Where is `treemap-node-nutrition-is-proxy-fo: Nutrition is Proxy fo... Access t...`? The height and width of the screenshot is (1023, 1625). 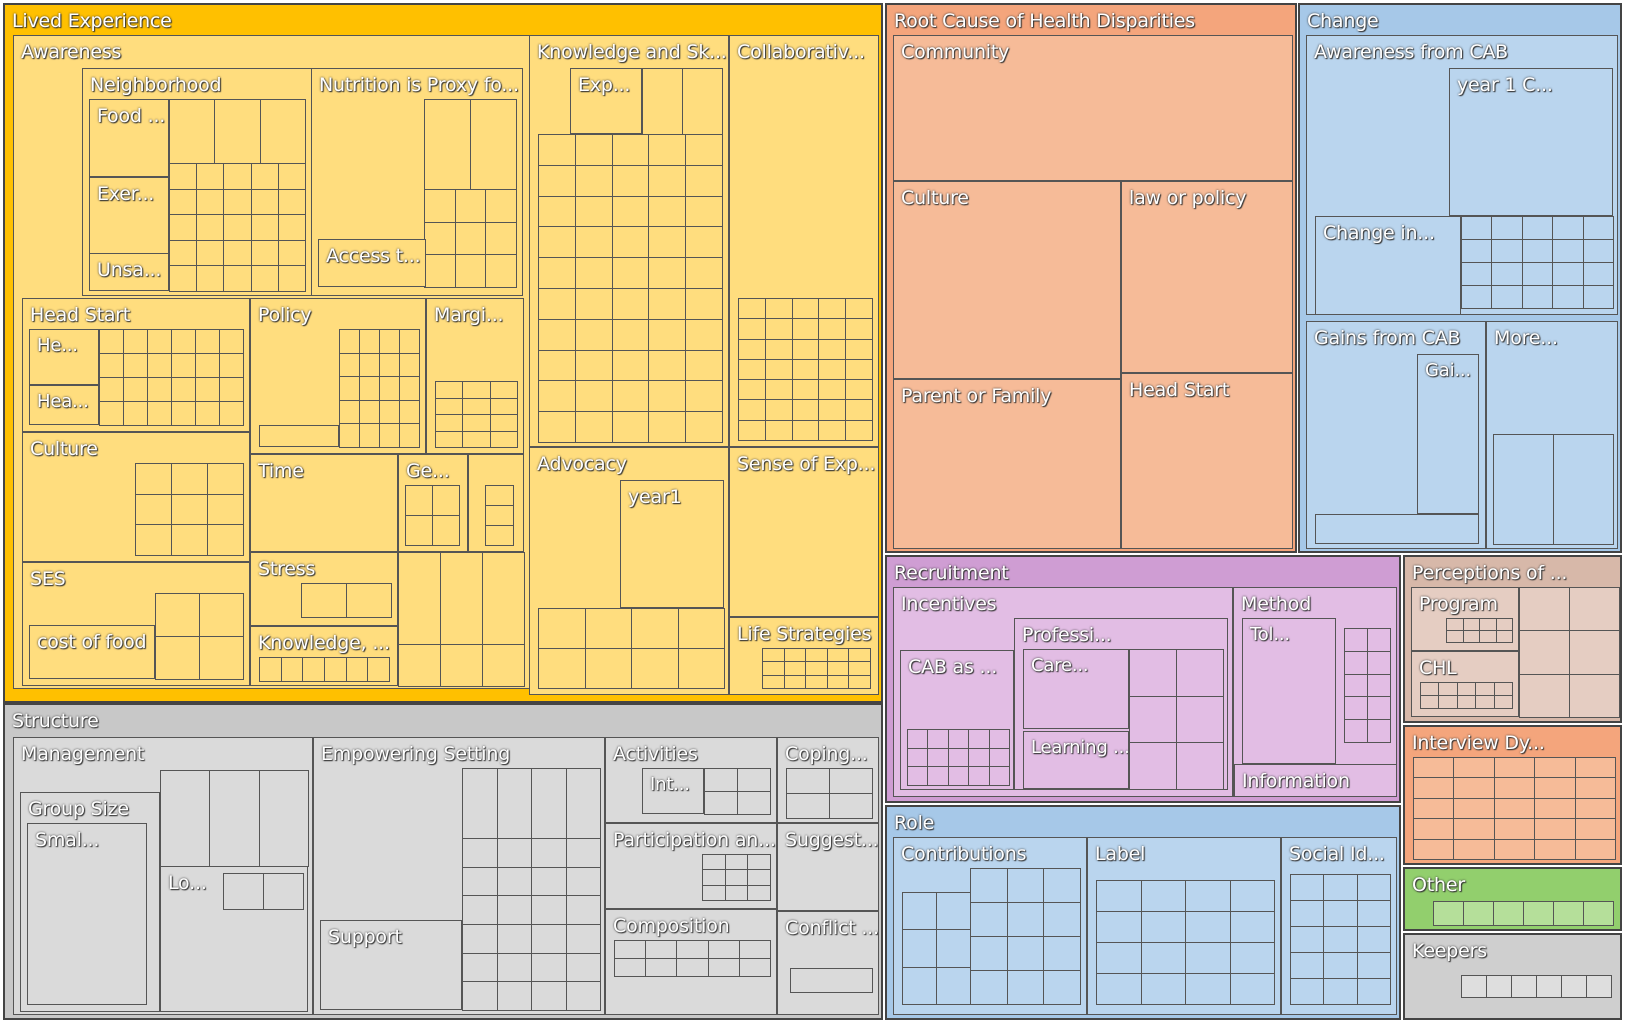
treemap-node-nutrition-is-proxy-fo: Nutrition is Proxy fo... Access t... is located at coordinates (417, 182).